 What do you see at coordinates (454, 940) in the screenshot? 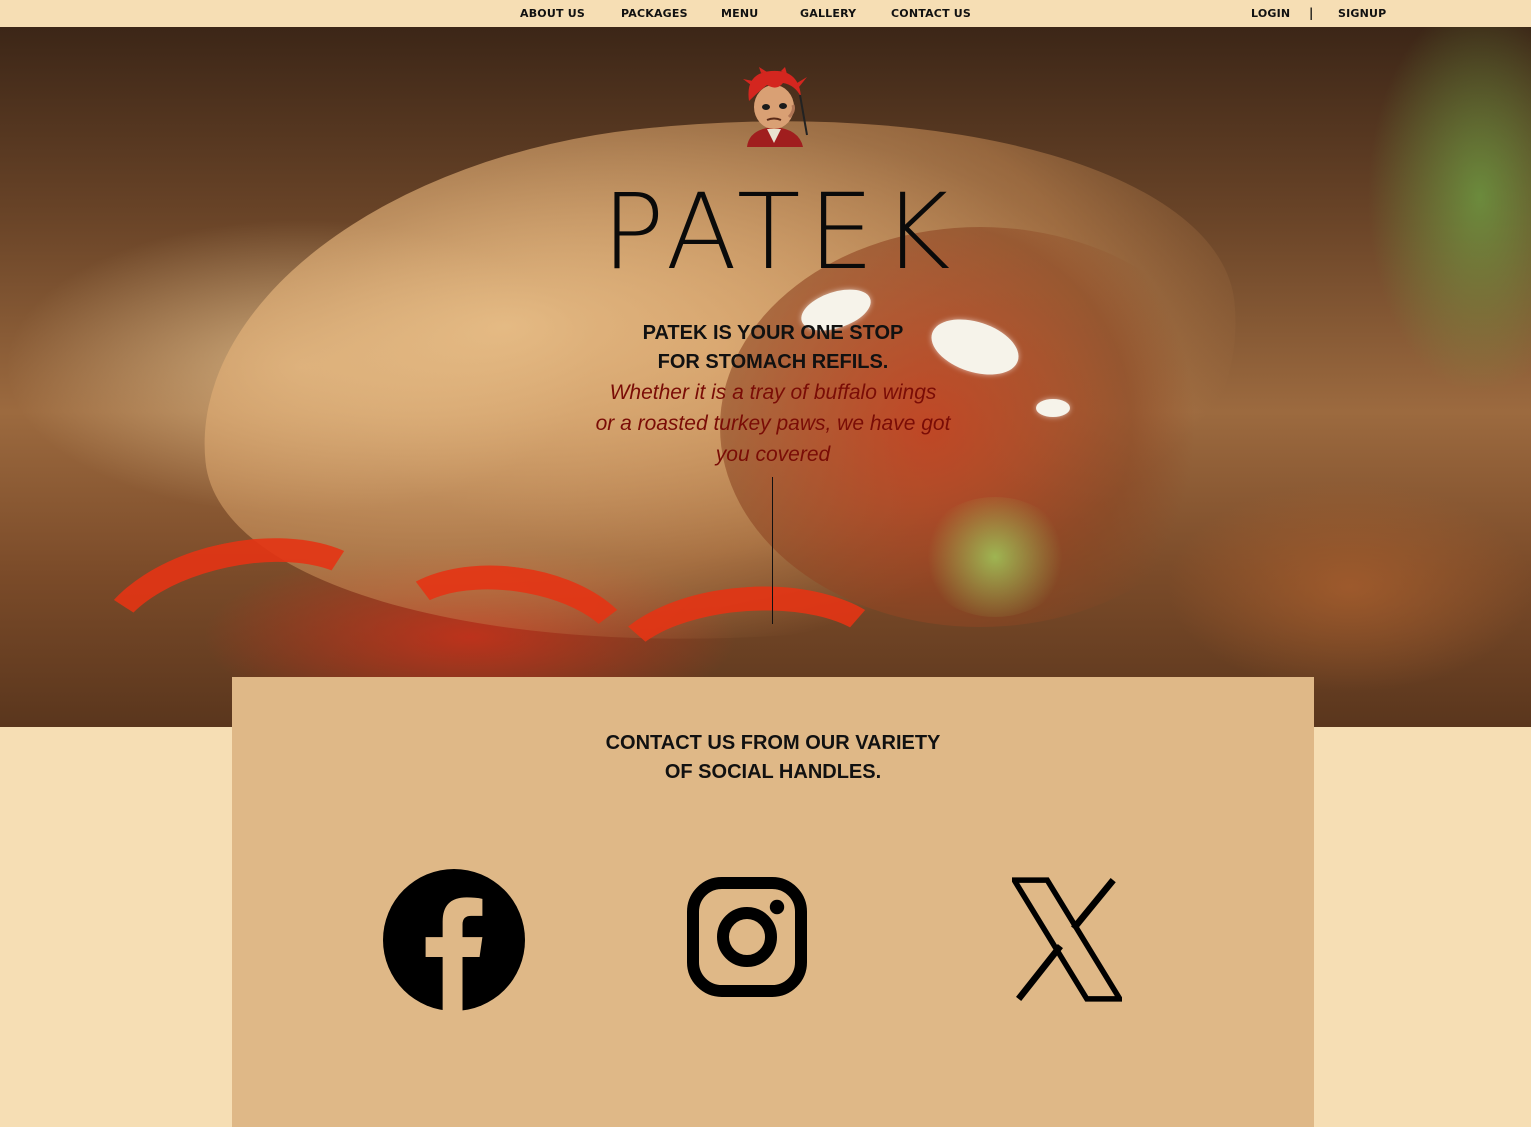
I see `facebook-icon` at bounding box center [454, 940].